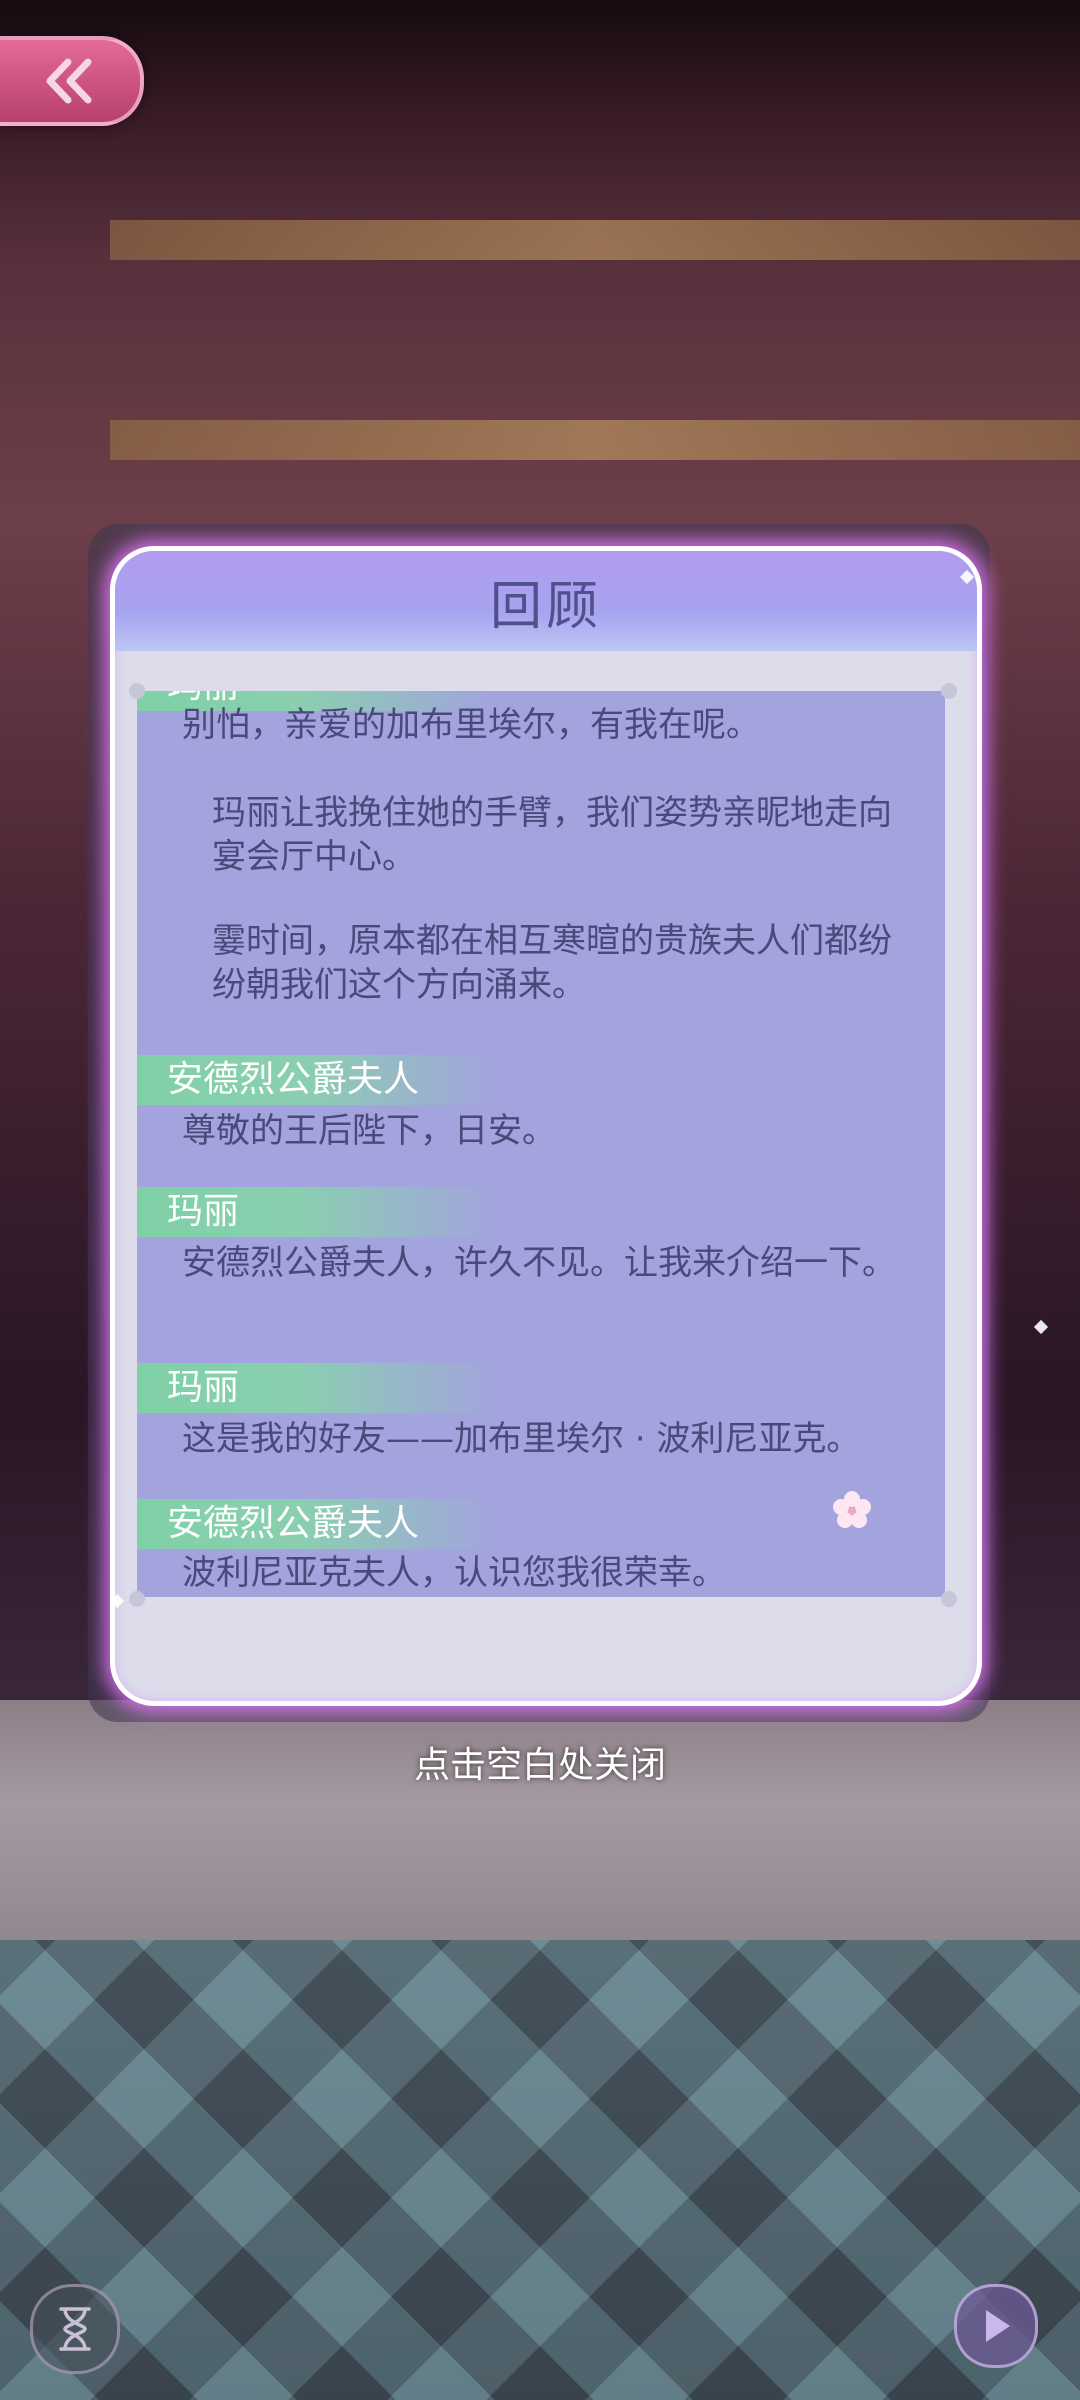 The image size is (1080, 2400). I want to click on dialogue-line: 别怕，亲爱的加布里埃尔，有我在呢。, so click(471, 725).